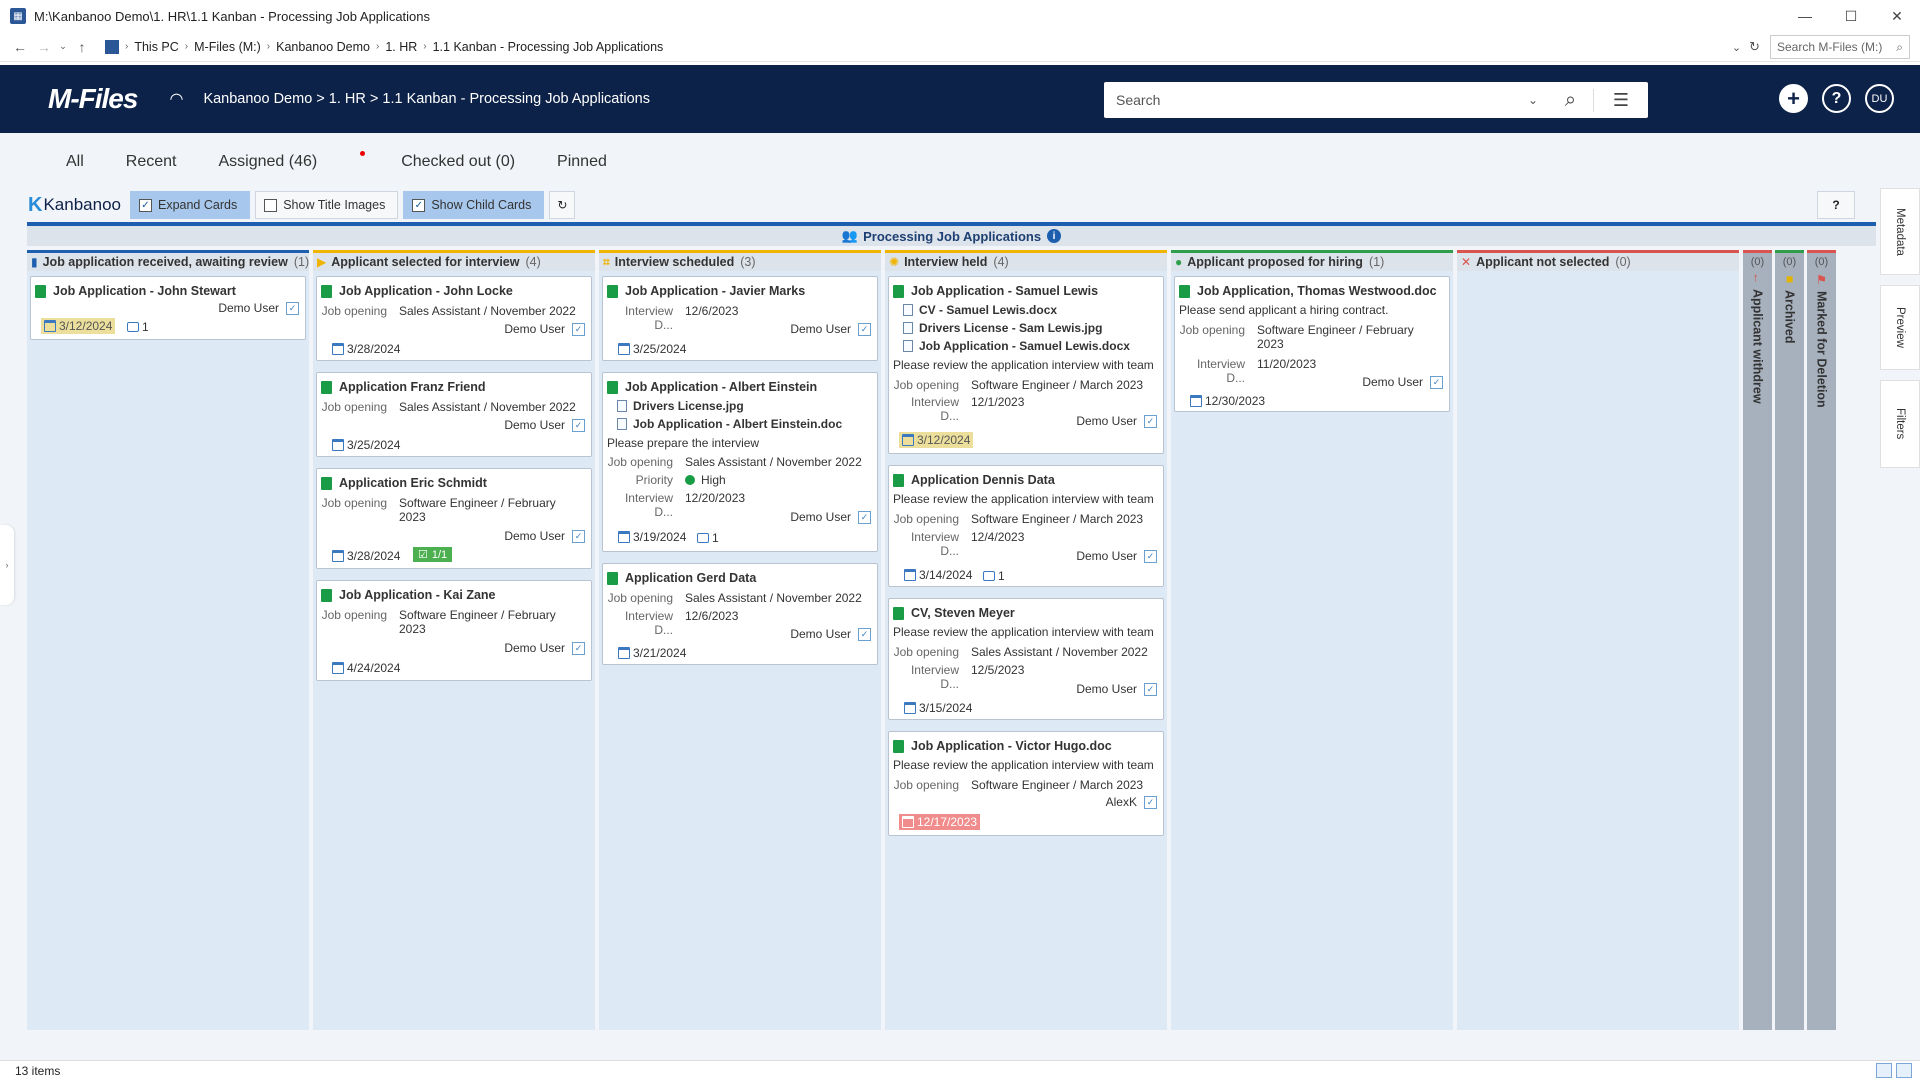 The image size is (1920, 1080). I want to click on thumbnail-view-icon, so click(1904, 1070).